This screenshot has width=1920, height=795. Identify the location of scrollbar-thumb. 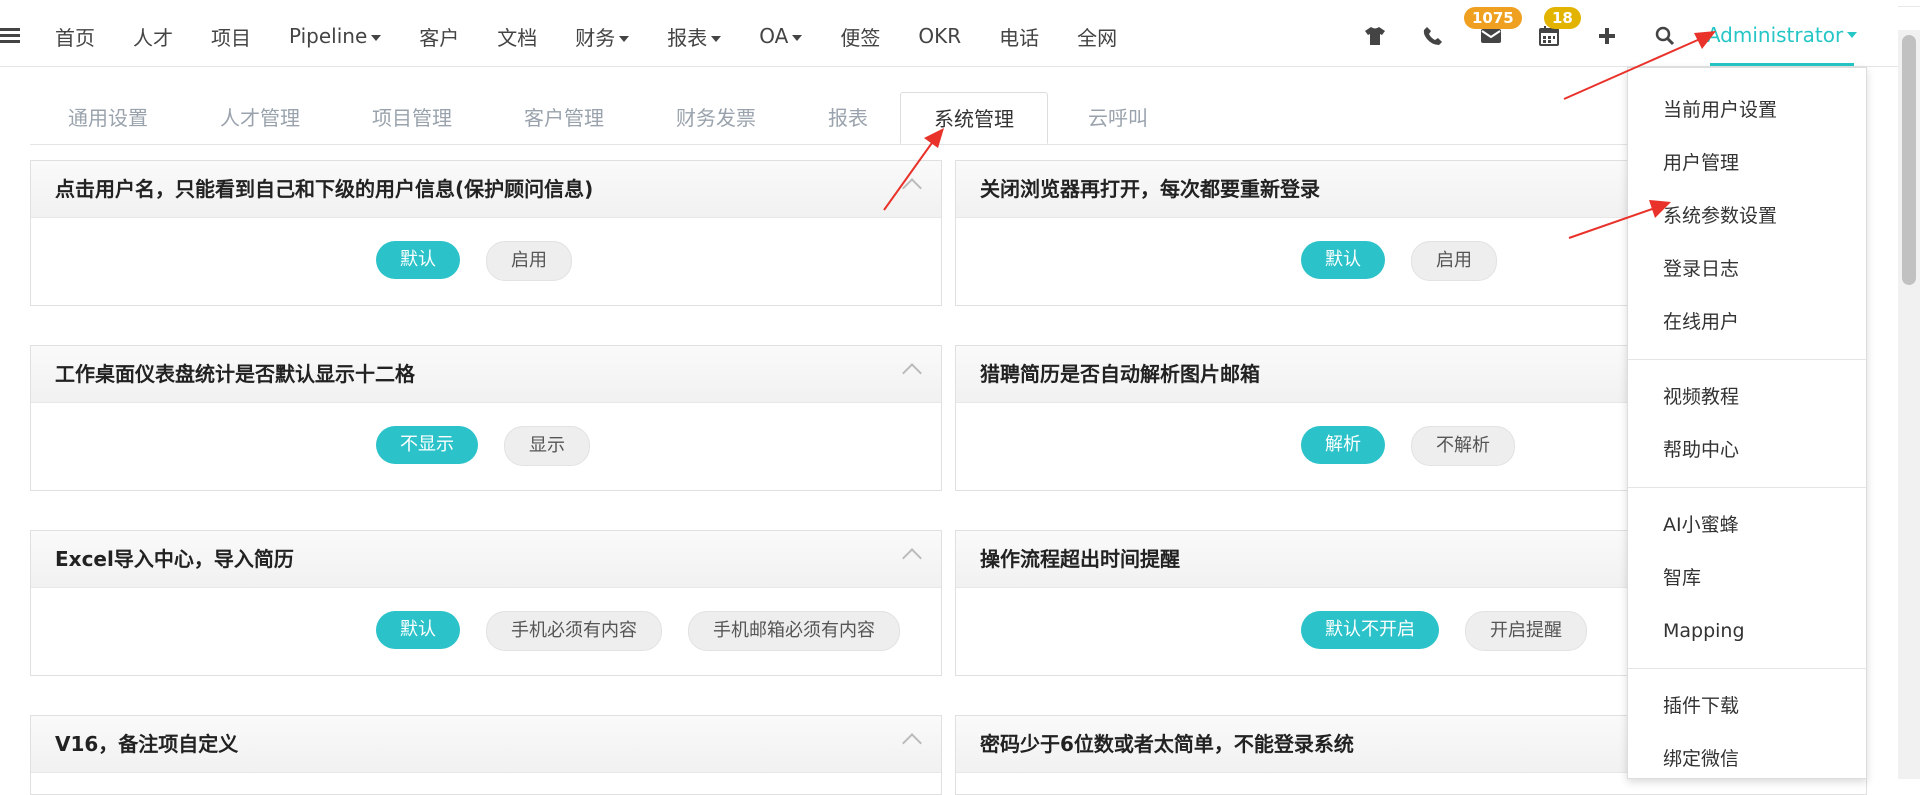
(1909, 160).